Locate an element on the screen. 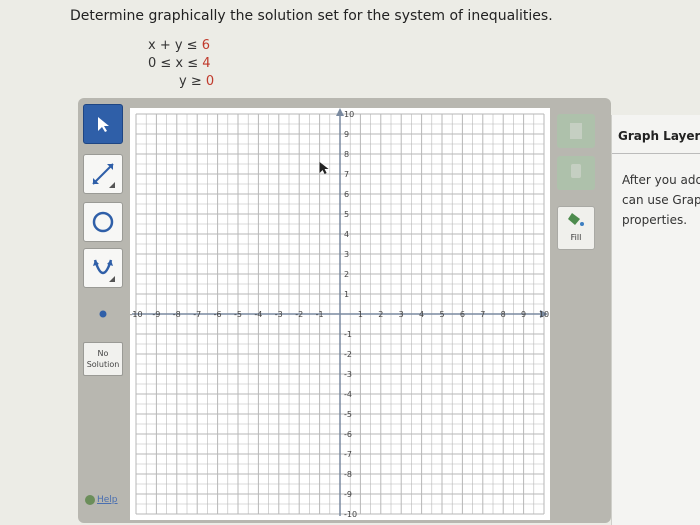 The image size is (700, 525). y-tick-label: 6 is located at coordinates (346, 194).